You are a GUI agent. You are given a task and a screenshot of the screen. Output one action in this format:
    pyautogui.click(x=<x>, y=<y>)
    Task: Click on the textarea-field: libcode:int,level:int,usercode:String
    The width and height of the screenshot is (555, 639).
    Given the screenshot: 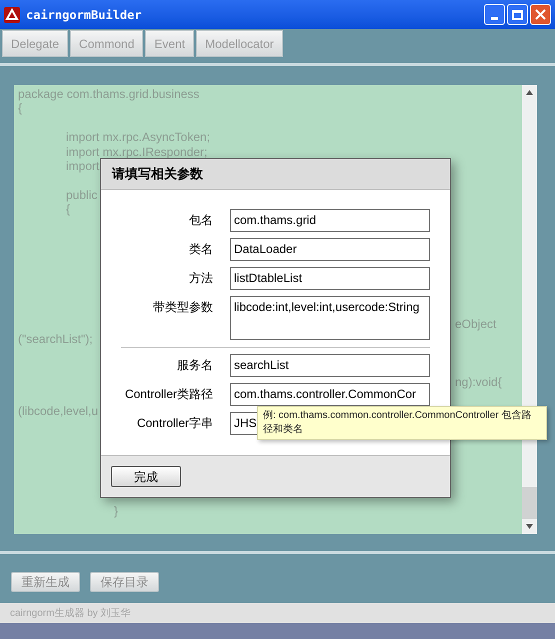 What is the action you would take?
    pyautogui.click(x=330, y=318)
    